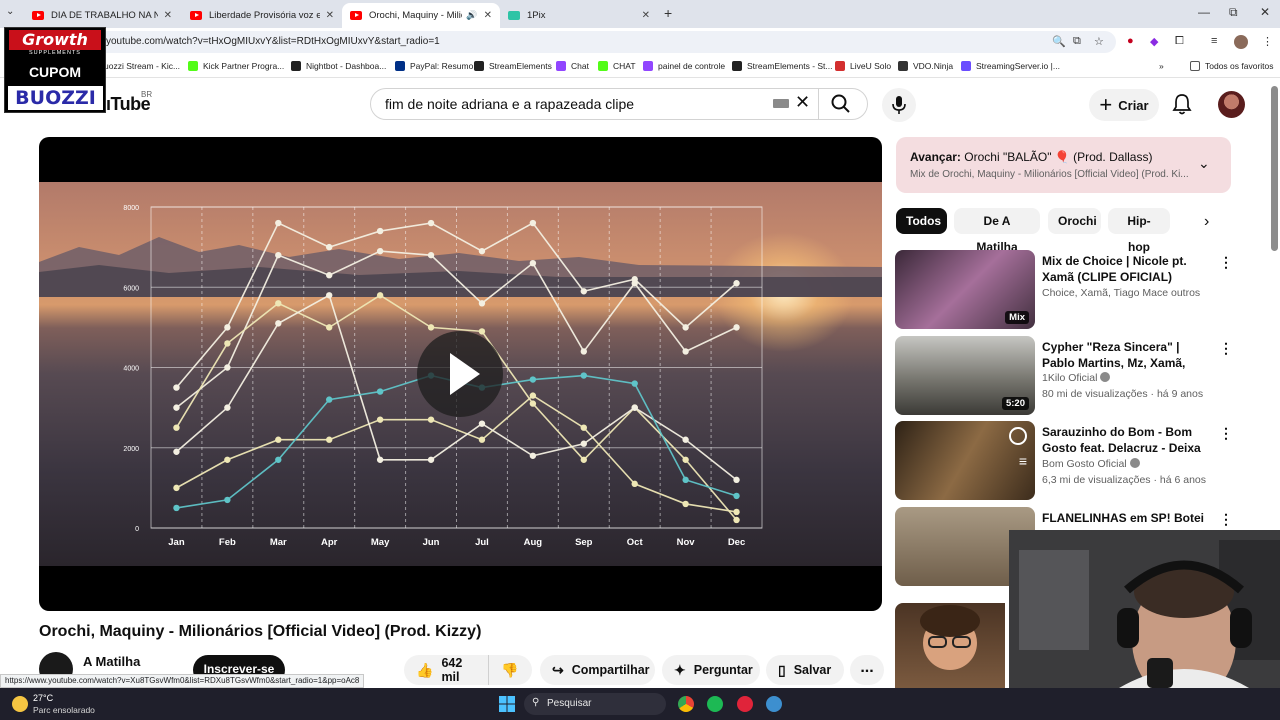  I want to click on browser-tab-4: 1Pix ✕, so click(579, 15).